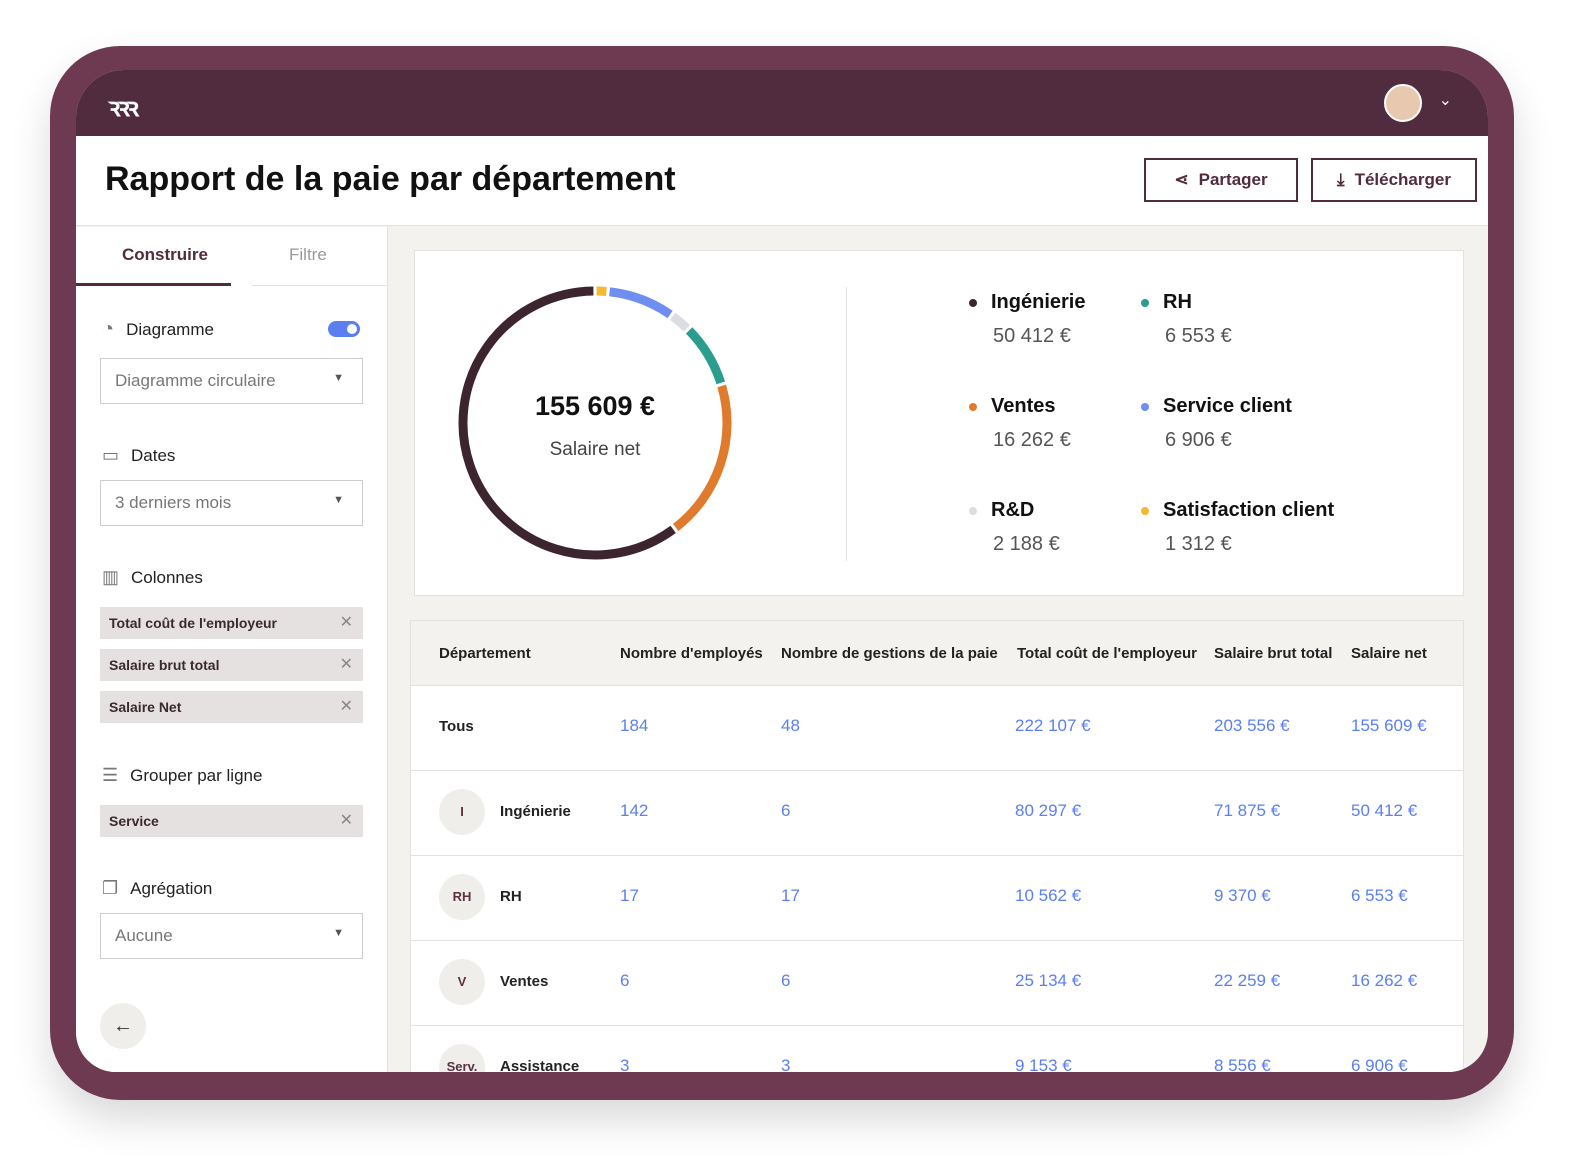  What do you see at coordinates (889, 653) in the screenshot?
I see `column-header: Nombre de gestions de la paie` at bounding box center [889, 653].